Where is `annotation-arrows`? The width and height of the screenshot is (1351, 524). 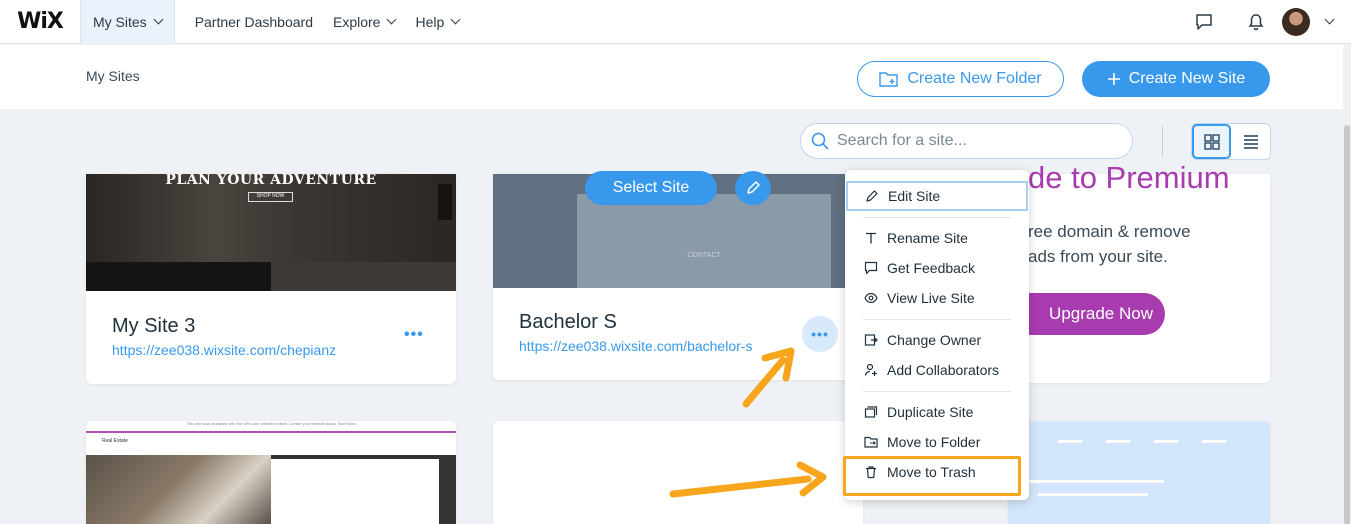
annotation-arrows is located at coordinates (748, 422).